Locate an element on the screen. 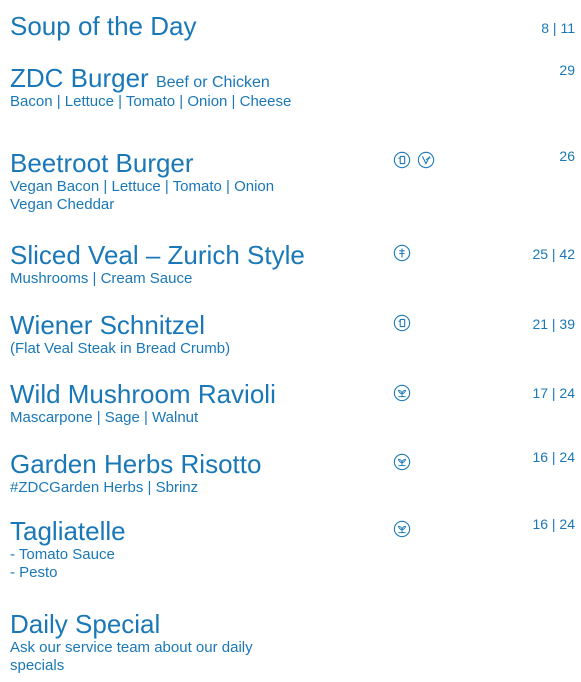 This screenshot has width=581, height=682. vegan-icon is located at coordinates (426, 160).